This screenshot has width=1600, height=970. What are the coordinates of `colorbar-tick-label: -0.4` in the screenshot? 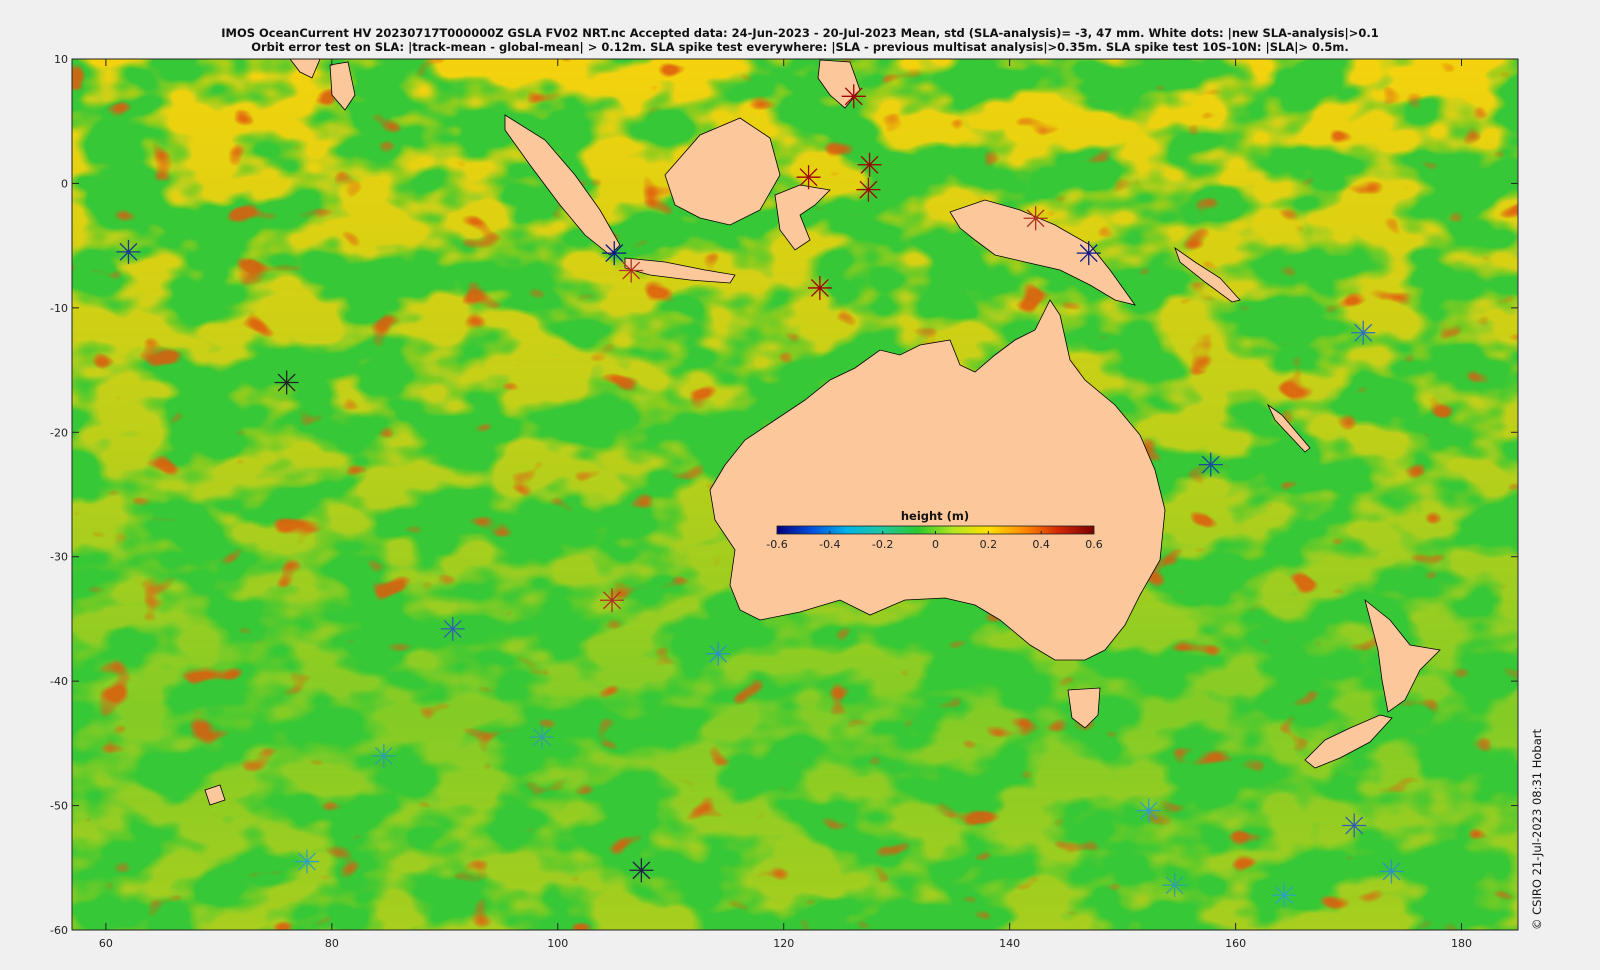 It's located at (829, 544).